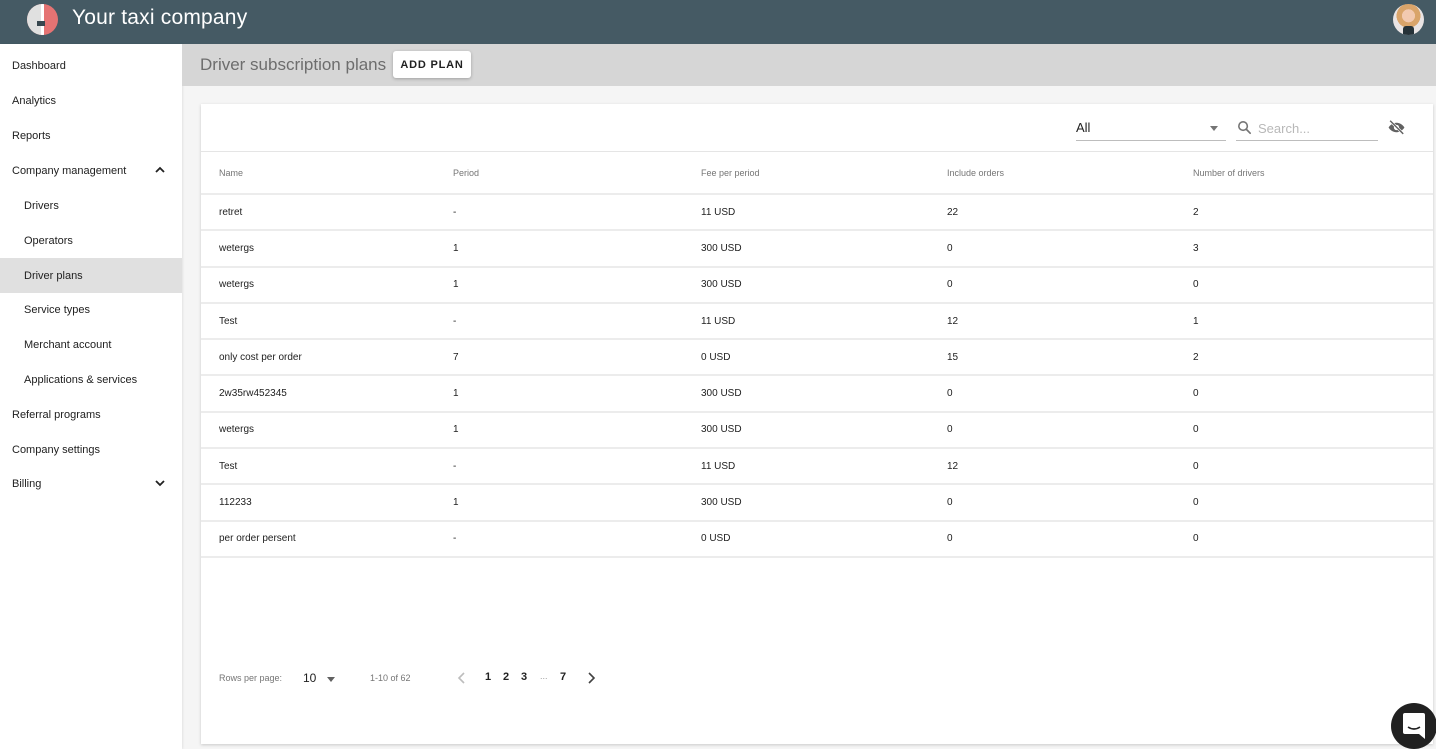 The height and width of the screenshot is (749, 1436). Describe the element at coordinates (1245, 128) in the screenshot. I see `search-icon` at that location.